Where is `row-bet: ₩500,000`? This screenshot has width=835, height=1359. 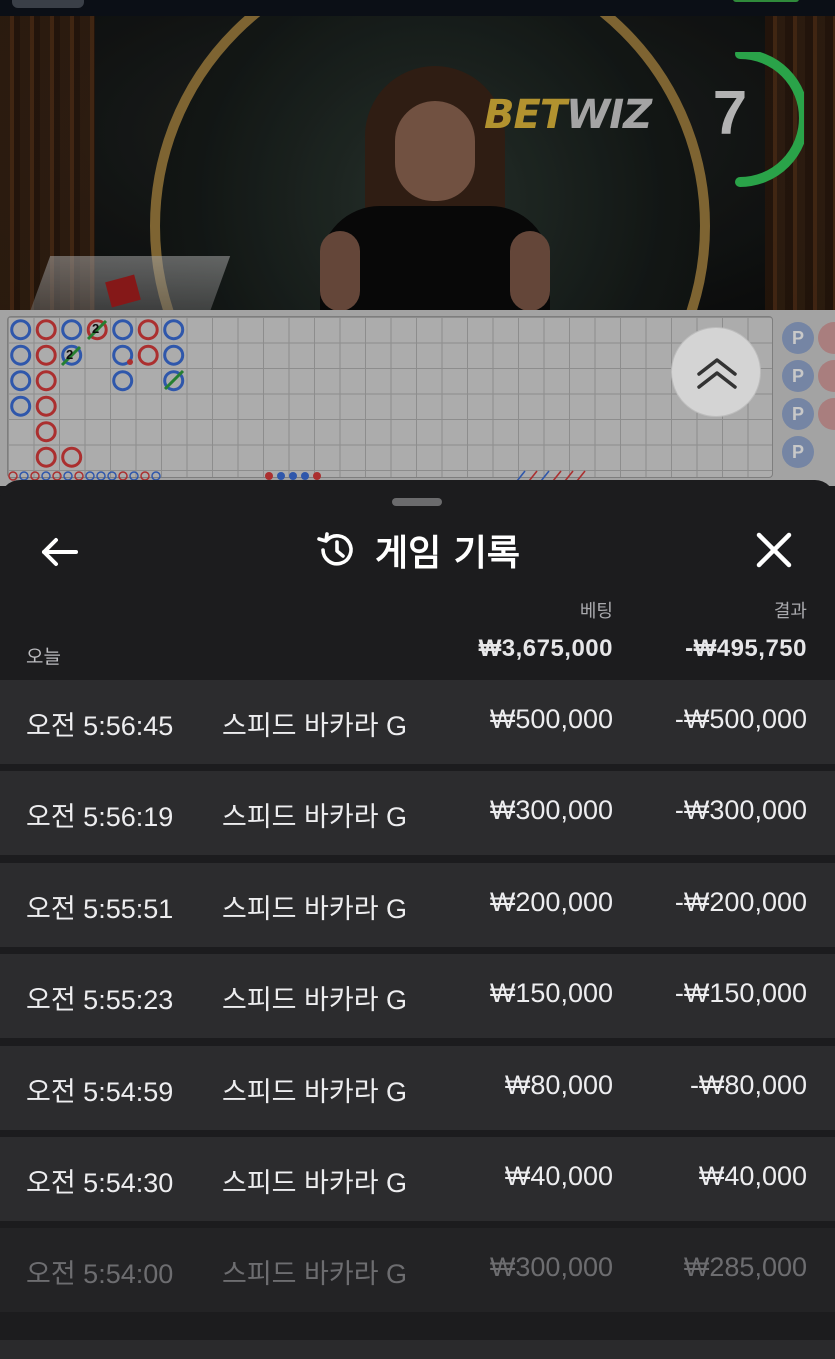
row-bet: ₩500,000 is located at coordinates (551, 719).